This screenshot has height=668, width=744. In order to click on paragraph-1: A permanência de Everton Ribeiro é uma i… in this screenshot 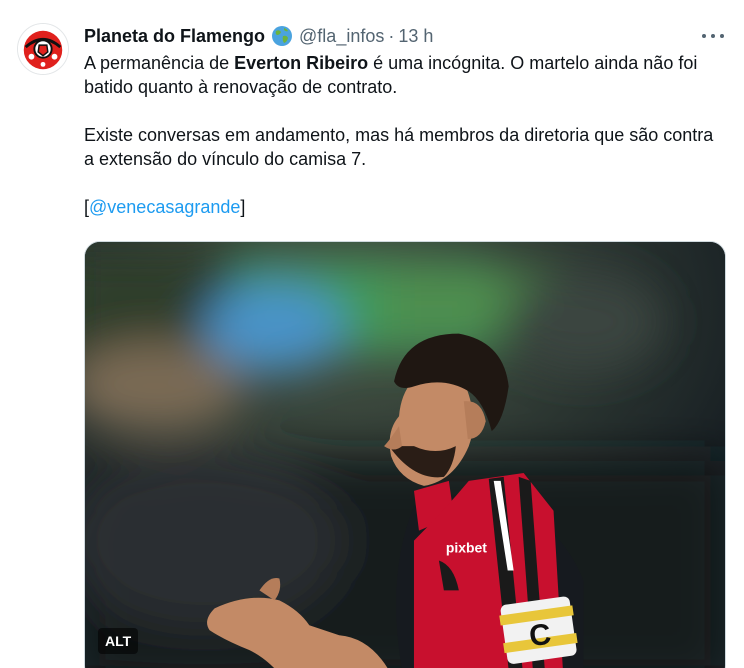, I will do `click(404, 75)`.